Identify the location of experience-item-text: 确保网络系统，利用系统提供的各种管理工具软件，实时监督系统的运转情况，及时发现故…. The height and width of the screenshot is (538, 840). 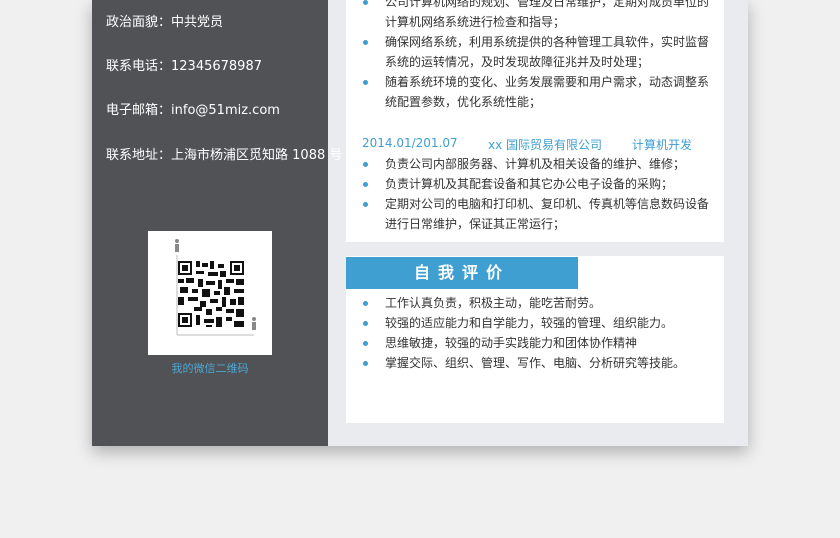
(547, 52).